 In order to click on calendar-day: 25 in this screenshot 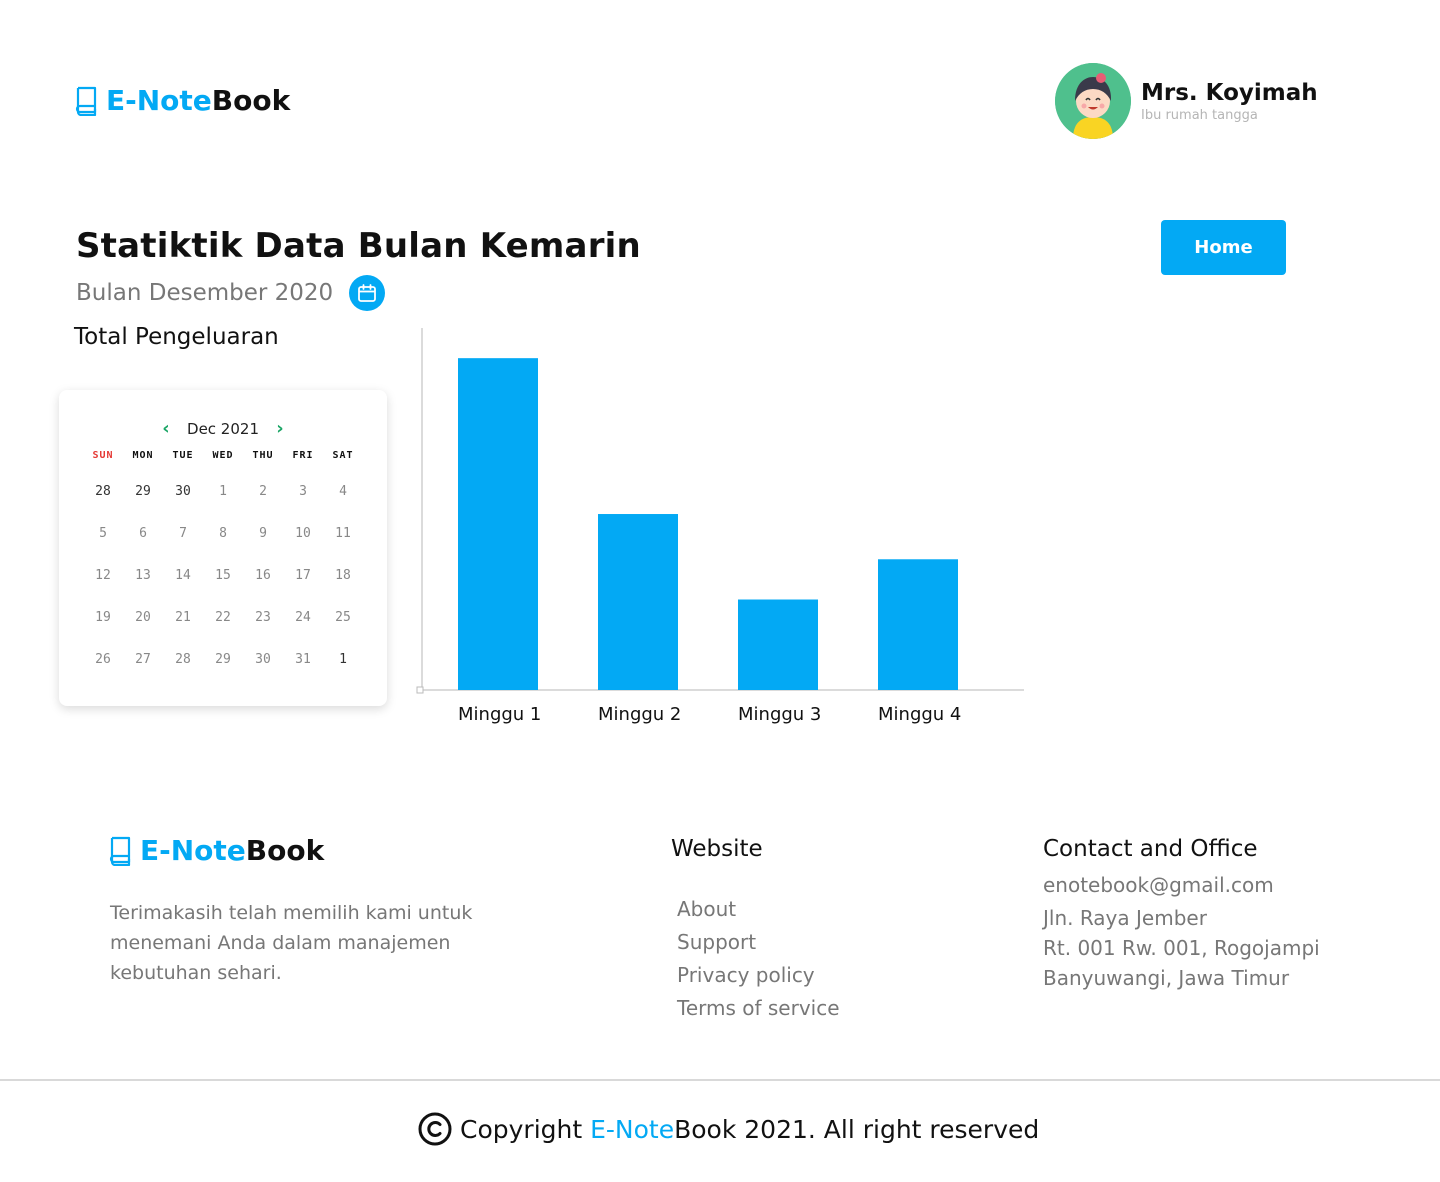, I will do `click(343, 617)`.